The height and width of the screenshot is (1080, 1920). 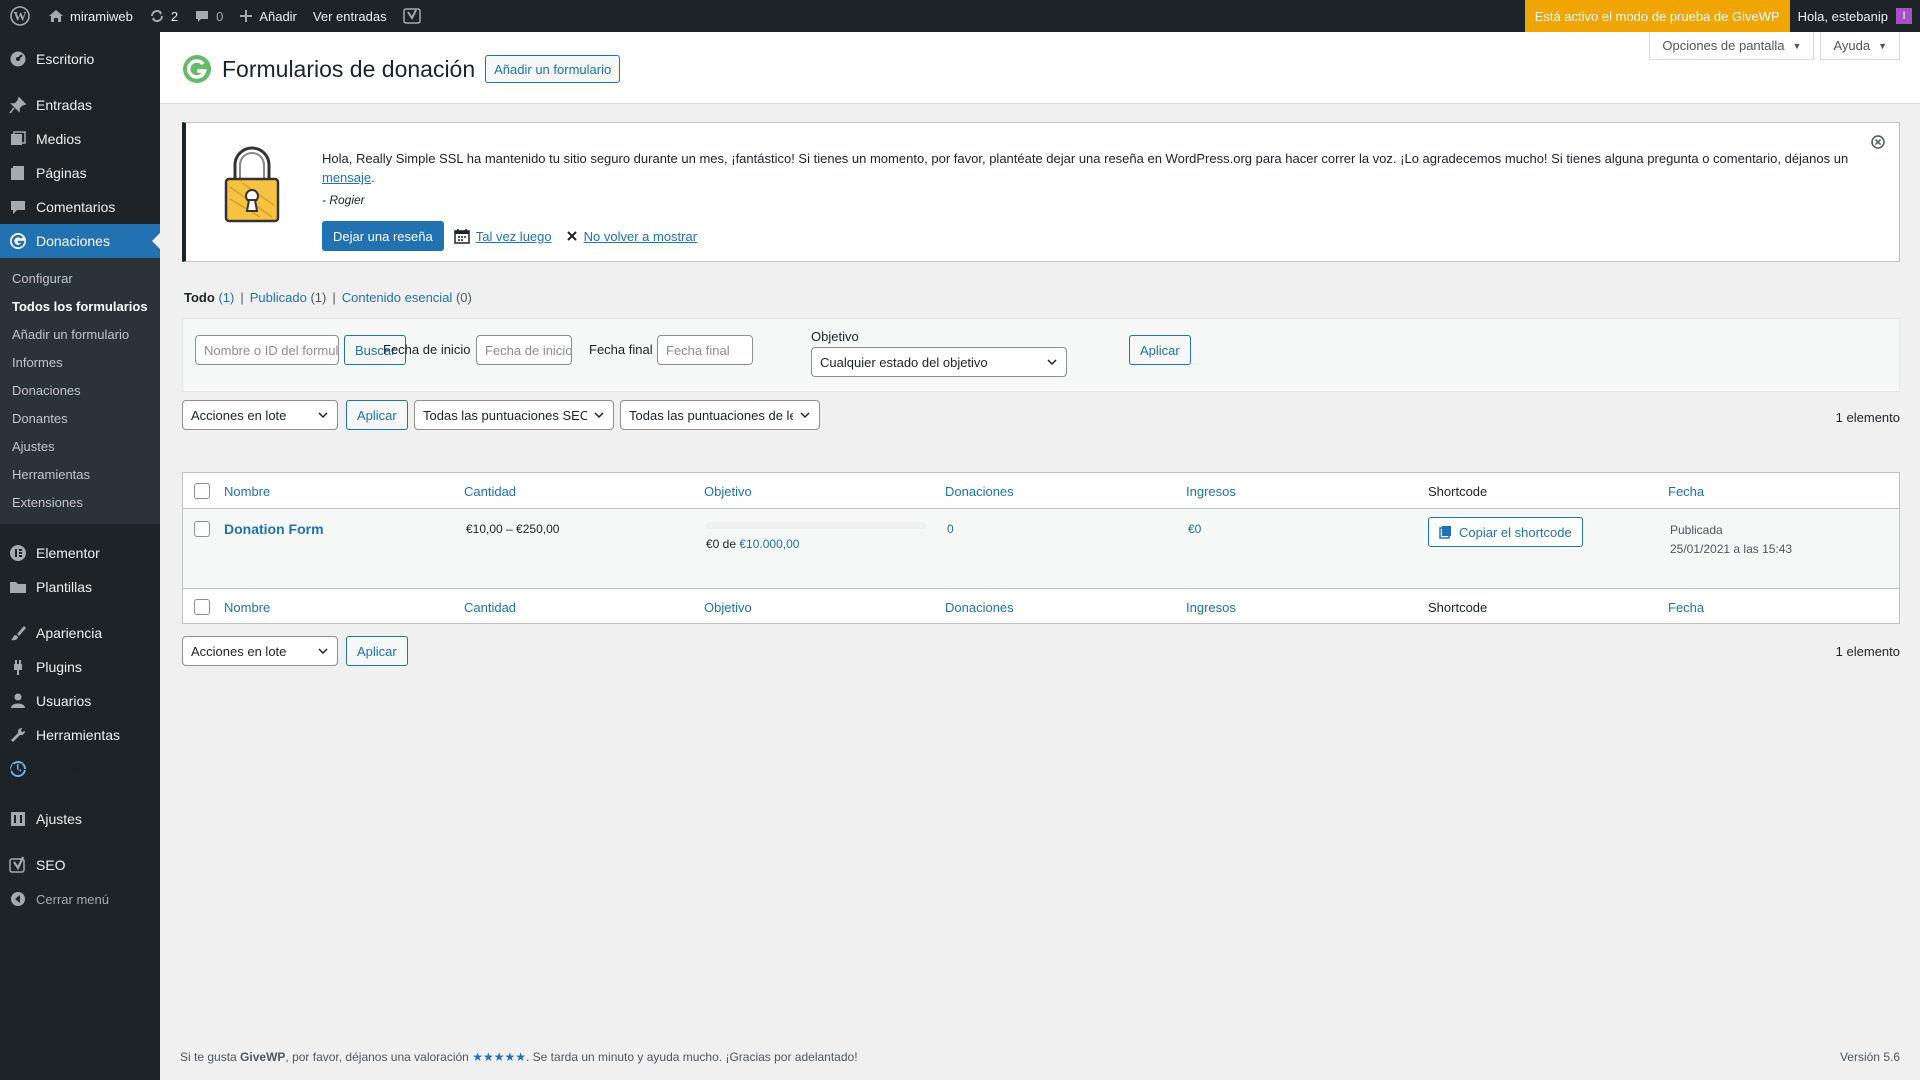 I want to click on menu-item-usuarios: Usuarios, so click(x=80, y=701).